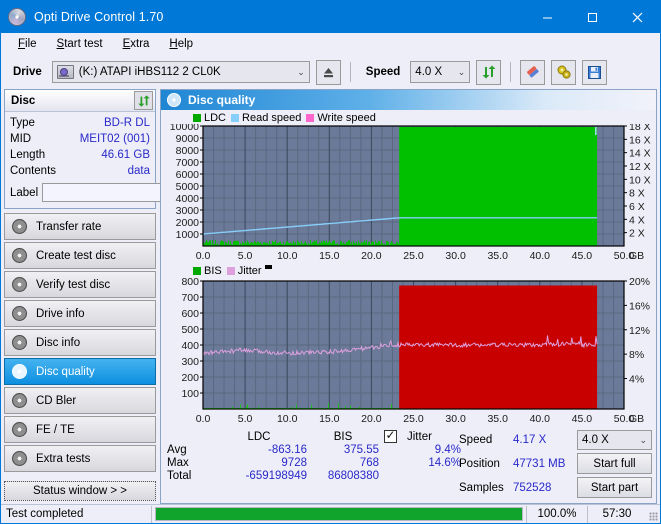 This screenshot has width=661, height=524. Describe the element at coordinates (639, 306) in the screenshot. I see `svg-text: 16%` at that location.